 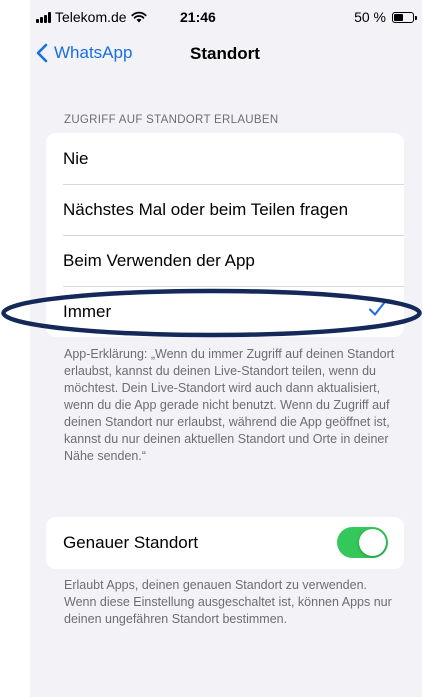 I want to click on precise-location-toggle, so click(x=362, y=542).